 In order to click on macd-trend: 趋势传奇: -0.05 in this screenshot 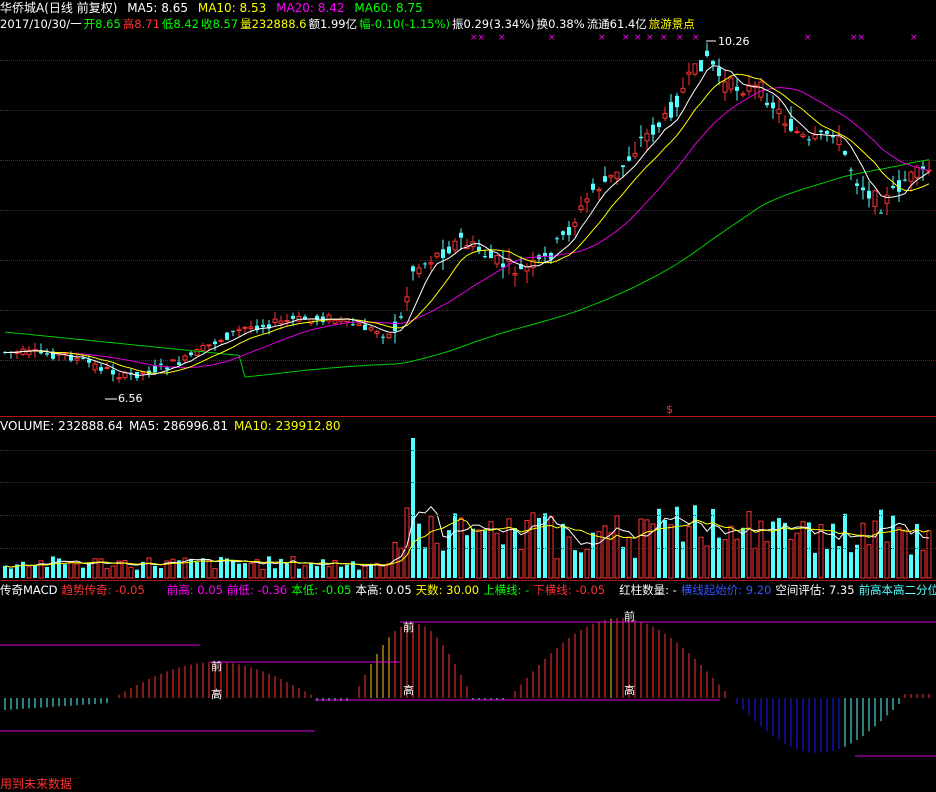, I will do `click(103, 590)`.